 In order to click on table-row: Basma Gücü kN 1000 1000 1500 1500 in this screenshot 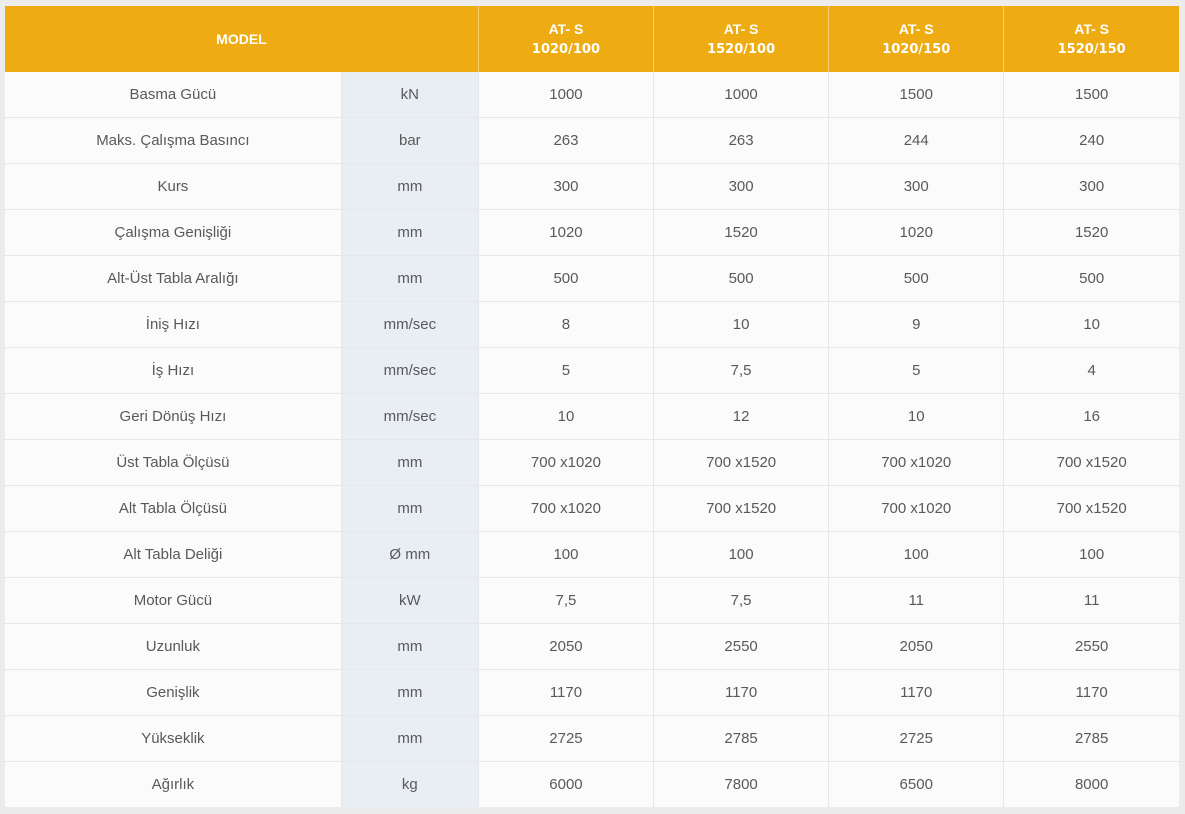, I will do `click(592, 95)`.